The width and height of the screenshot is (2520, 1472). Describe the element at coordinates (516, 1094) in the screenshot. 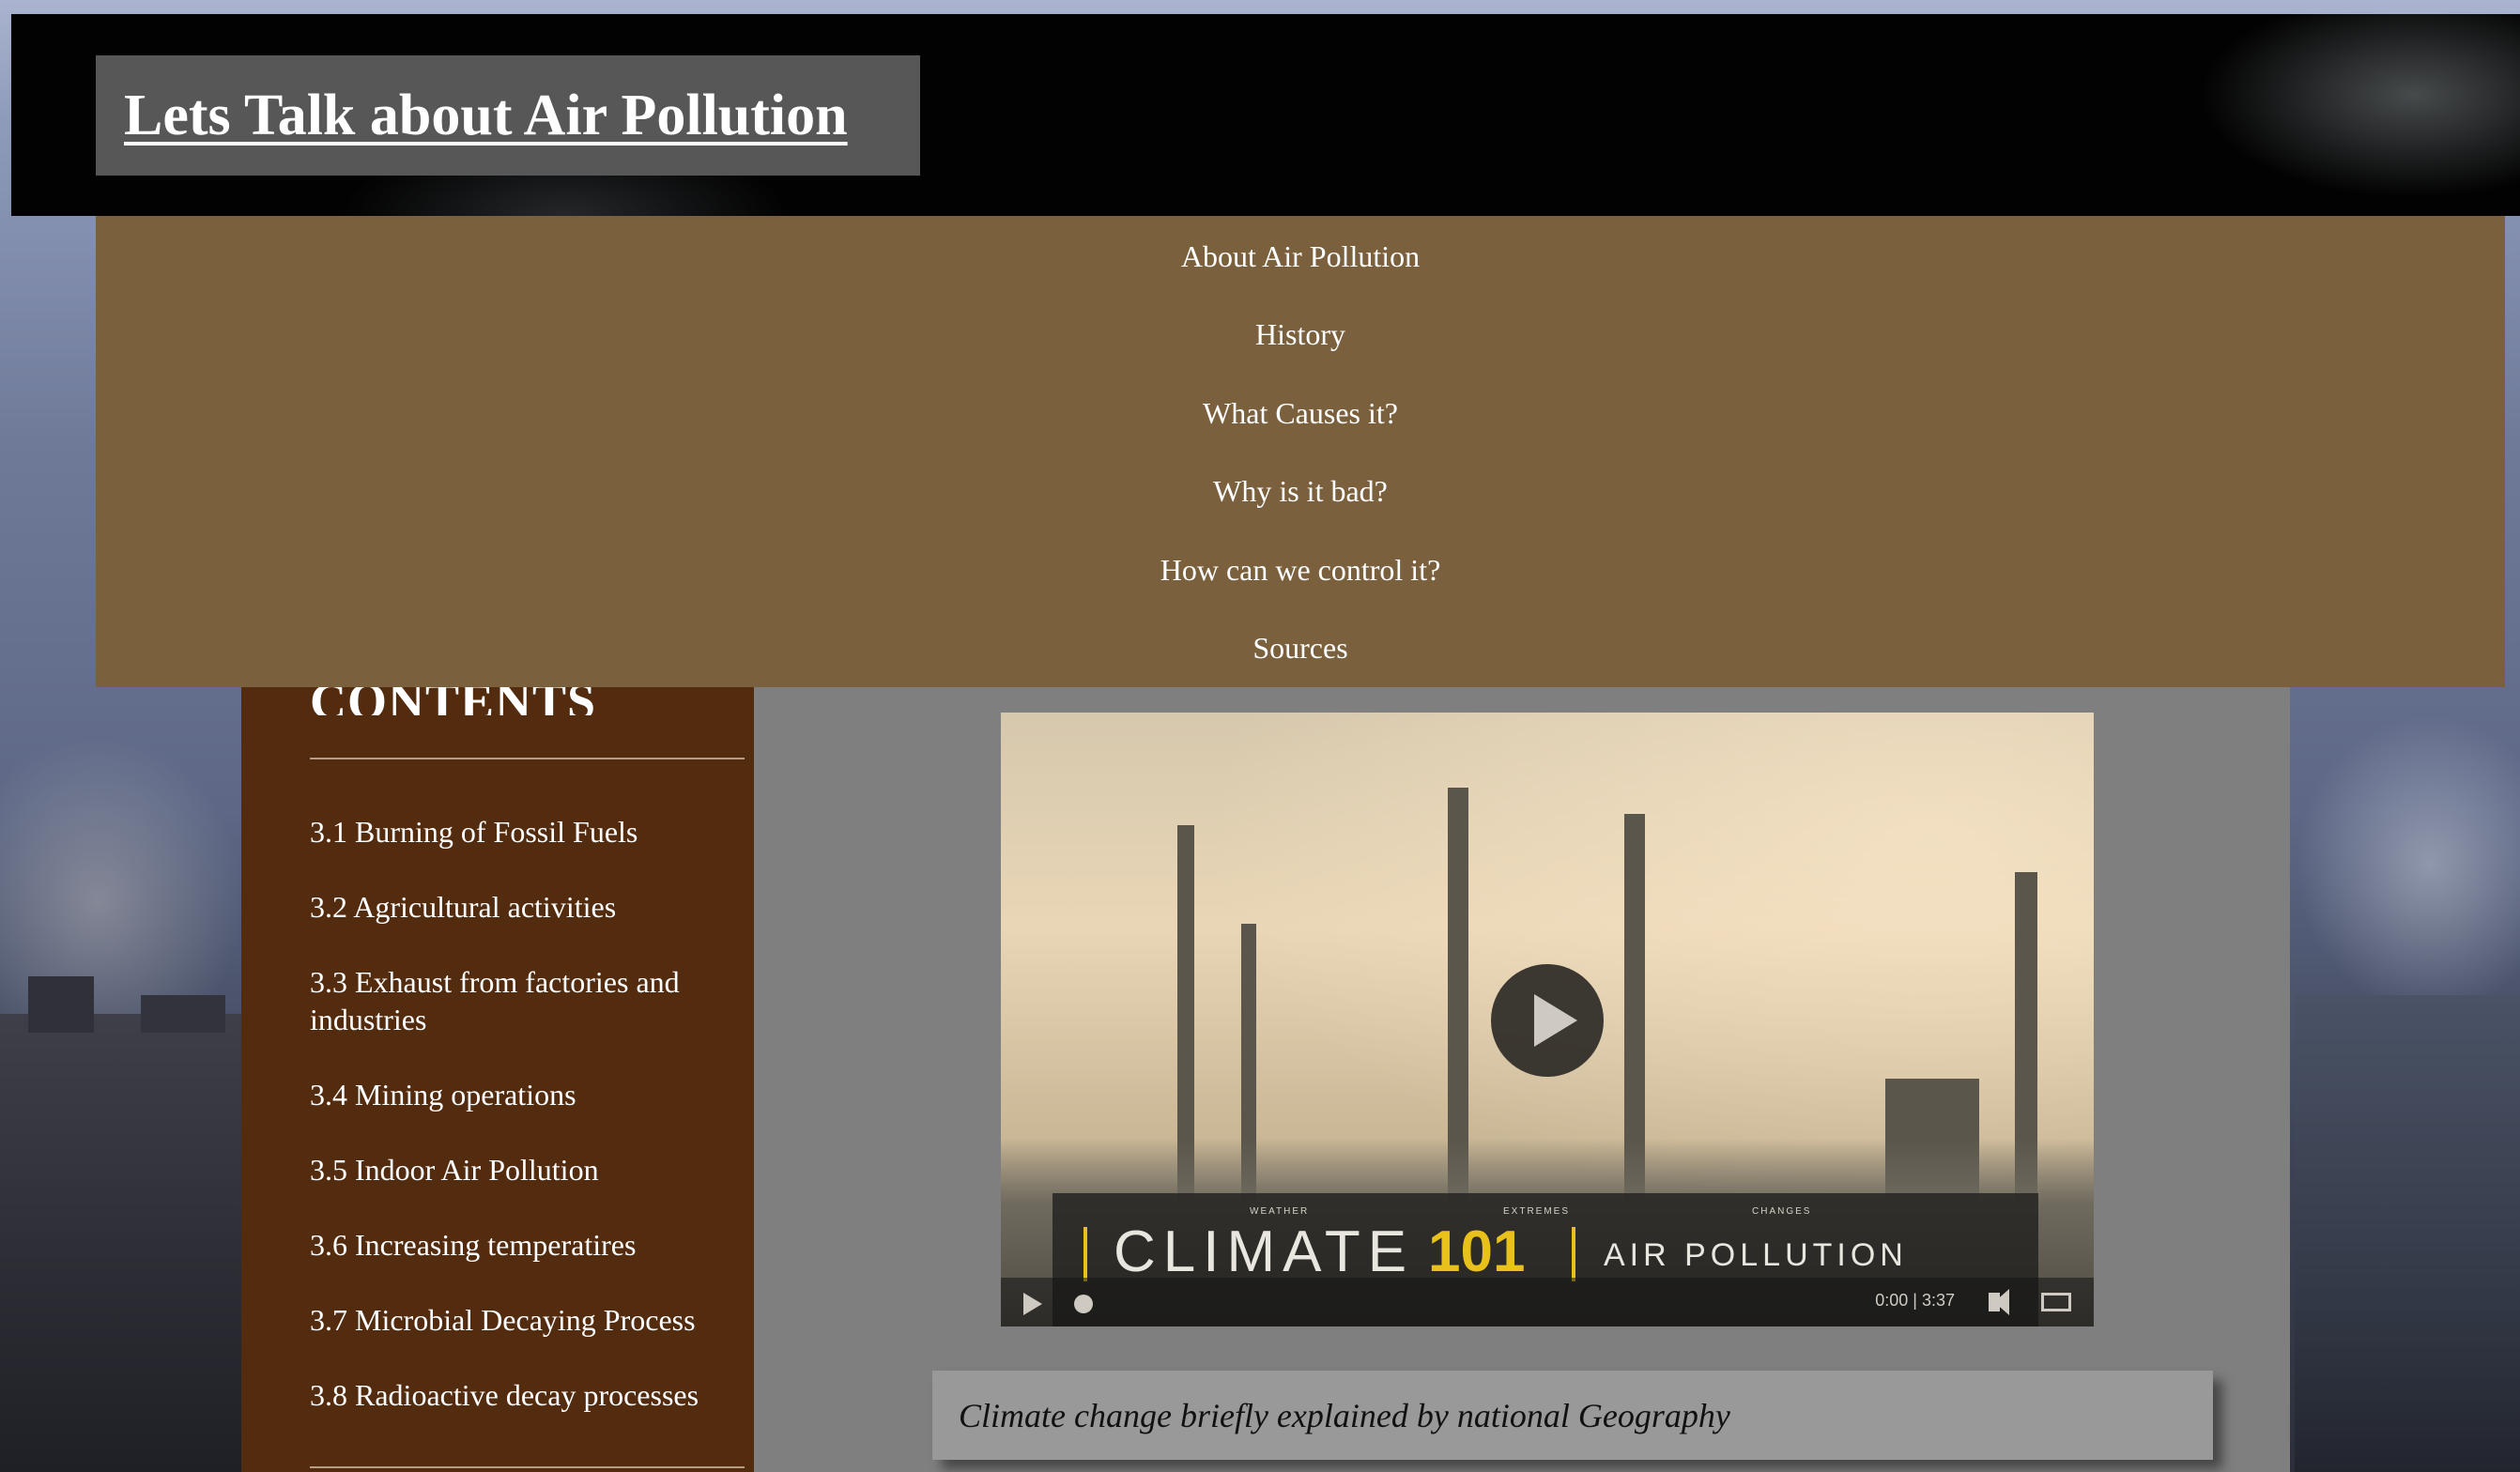

I see `toc-item-3-4: 3.4 Mining operations` at that location.